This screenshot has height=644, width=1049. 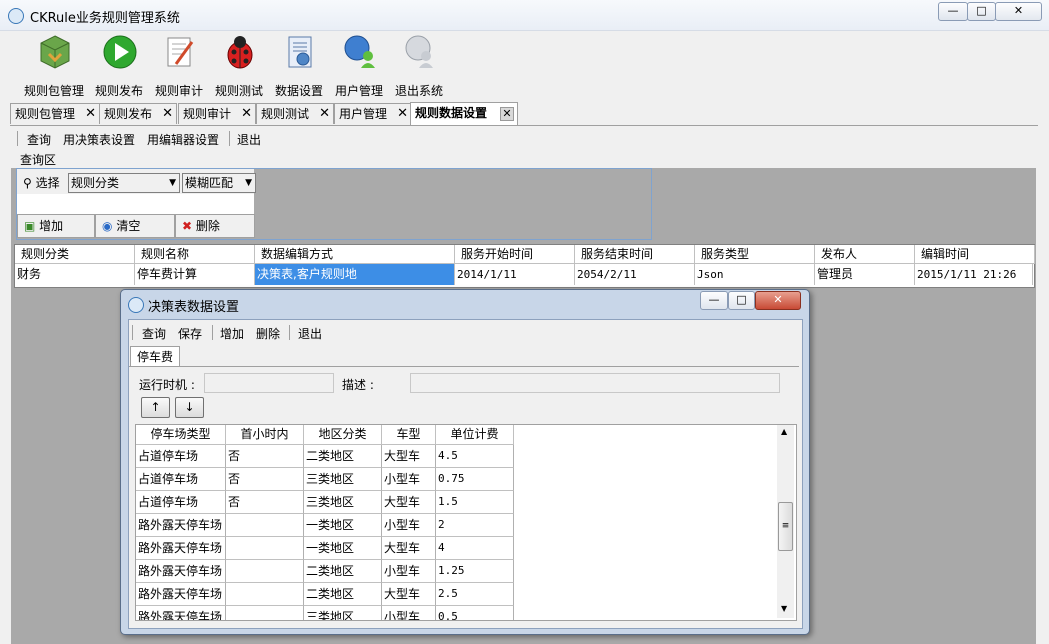 What do you see at coordinates (741, 300) in the screenshot?
I see `dialog-maximize-button: □` at bounding box center [741, 300].